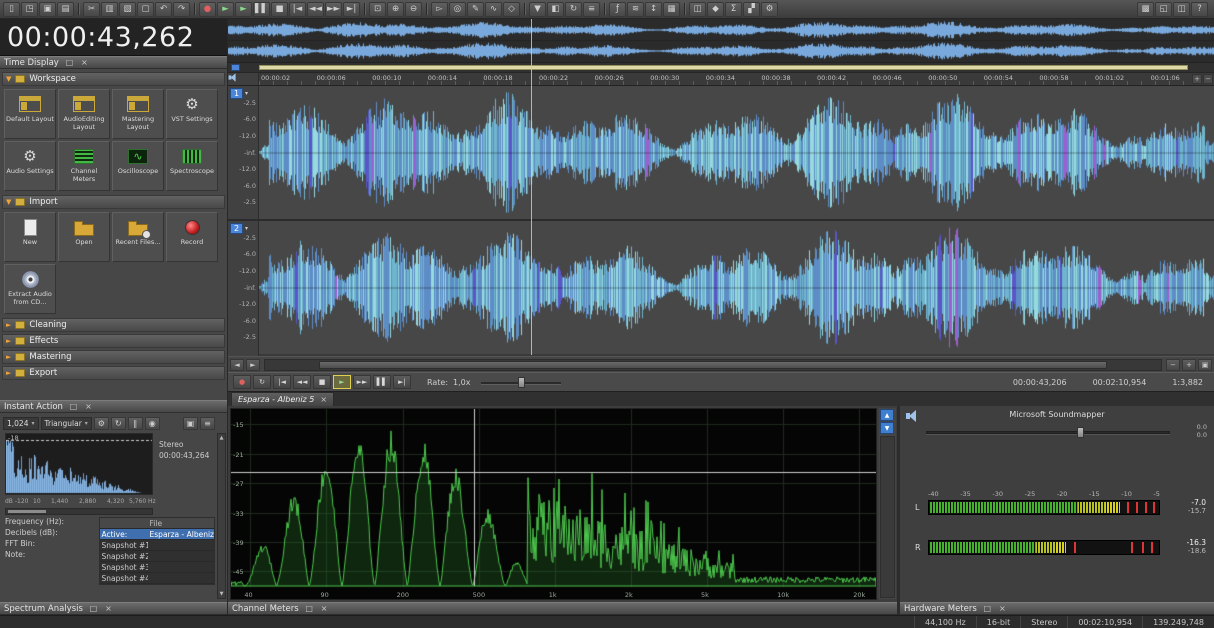  What do you see at coordinates (156, 545) in the screenshot?
I see `table-row-snapshot-1: Snapshot #1:` at bounding box center [156, 545].